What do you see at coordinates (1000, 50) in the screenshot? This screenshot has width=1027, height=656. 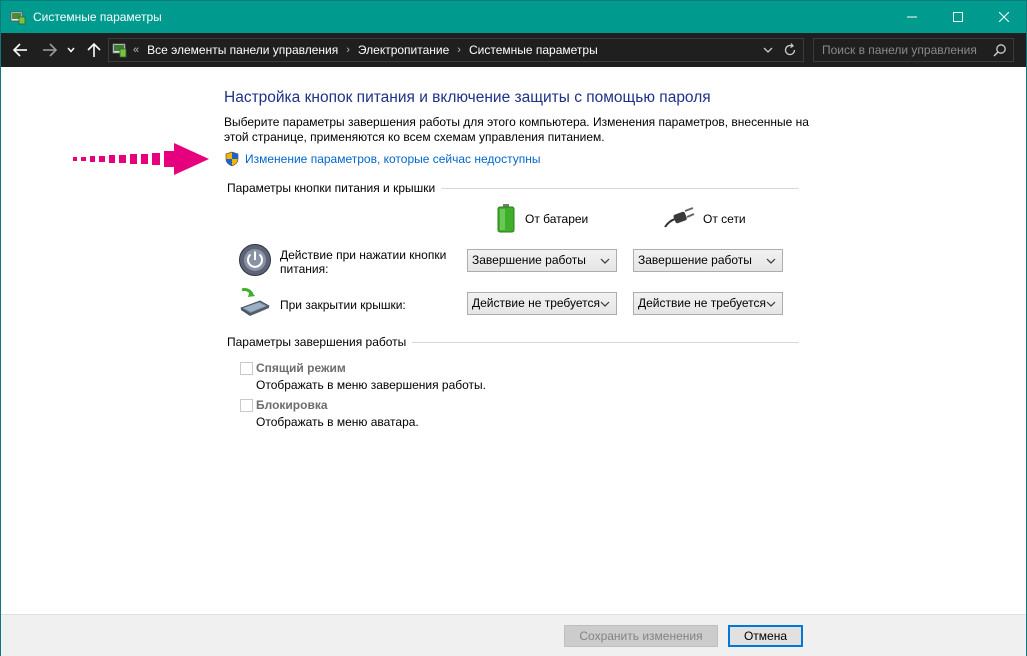 I see `search-icon` at bounding box center [1000, 50].